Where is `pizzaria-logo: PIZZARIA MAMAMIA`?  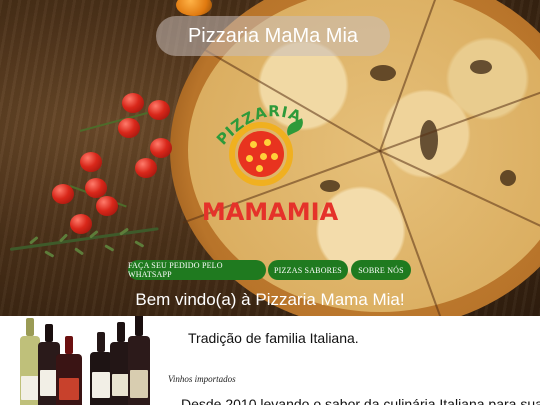 pizzaria-logo: PIZZARIA MAMAMIA is located at coordinates (270, 161).